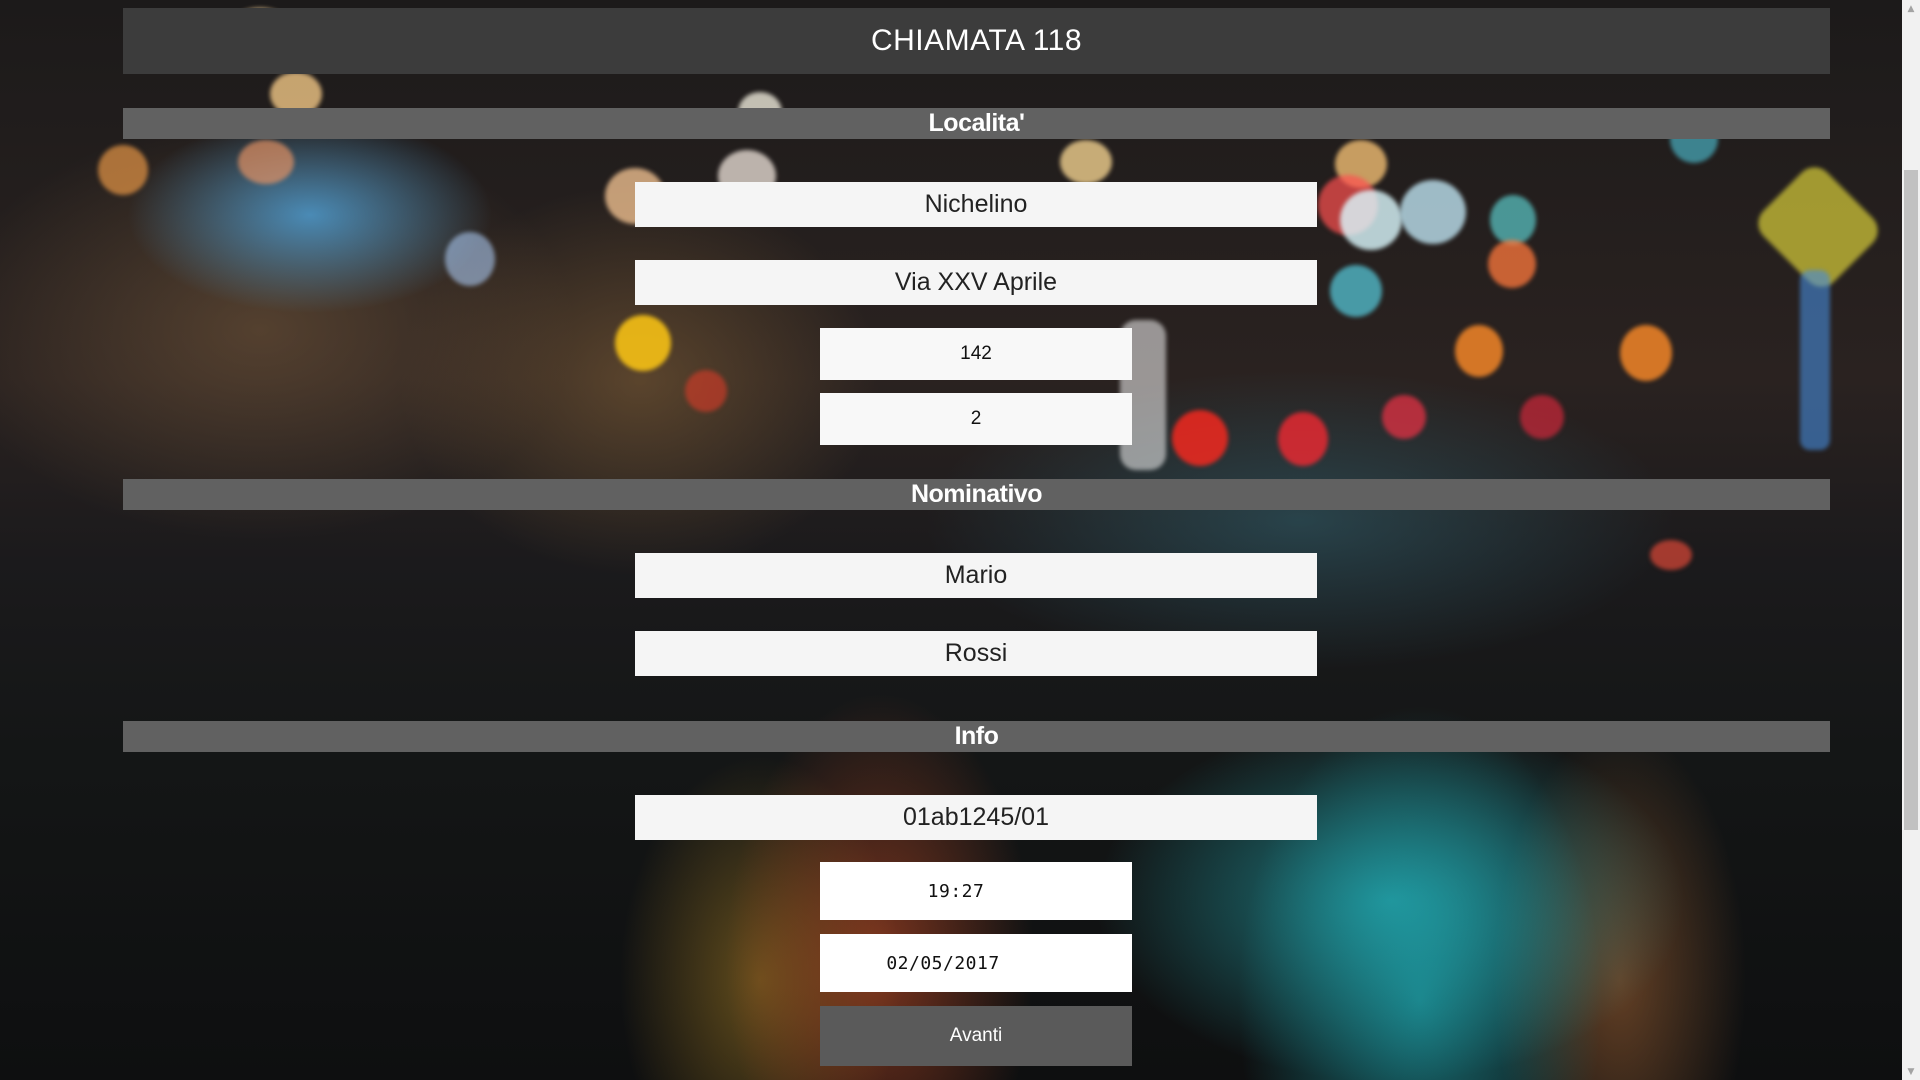 Image resolution: width=1920 pixels, height=1080 pixels. I want to click on section-nominativo: Nominativo, so click(976, 494).